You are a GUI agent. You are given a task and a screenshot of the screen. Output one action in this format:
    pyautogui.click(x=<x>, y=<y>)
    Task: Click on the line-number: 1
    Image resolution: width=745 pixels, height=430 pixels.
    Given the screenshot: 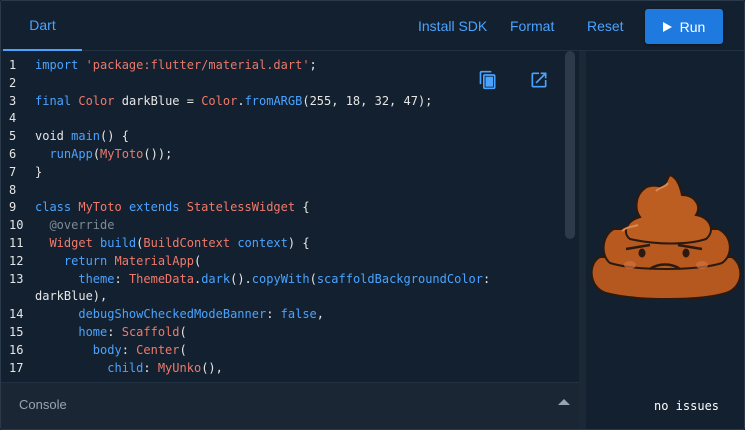 What is the action you would take?
    pyautogui.click(x=13, y=65)
    